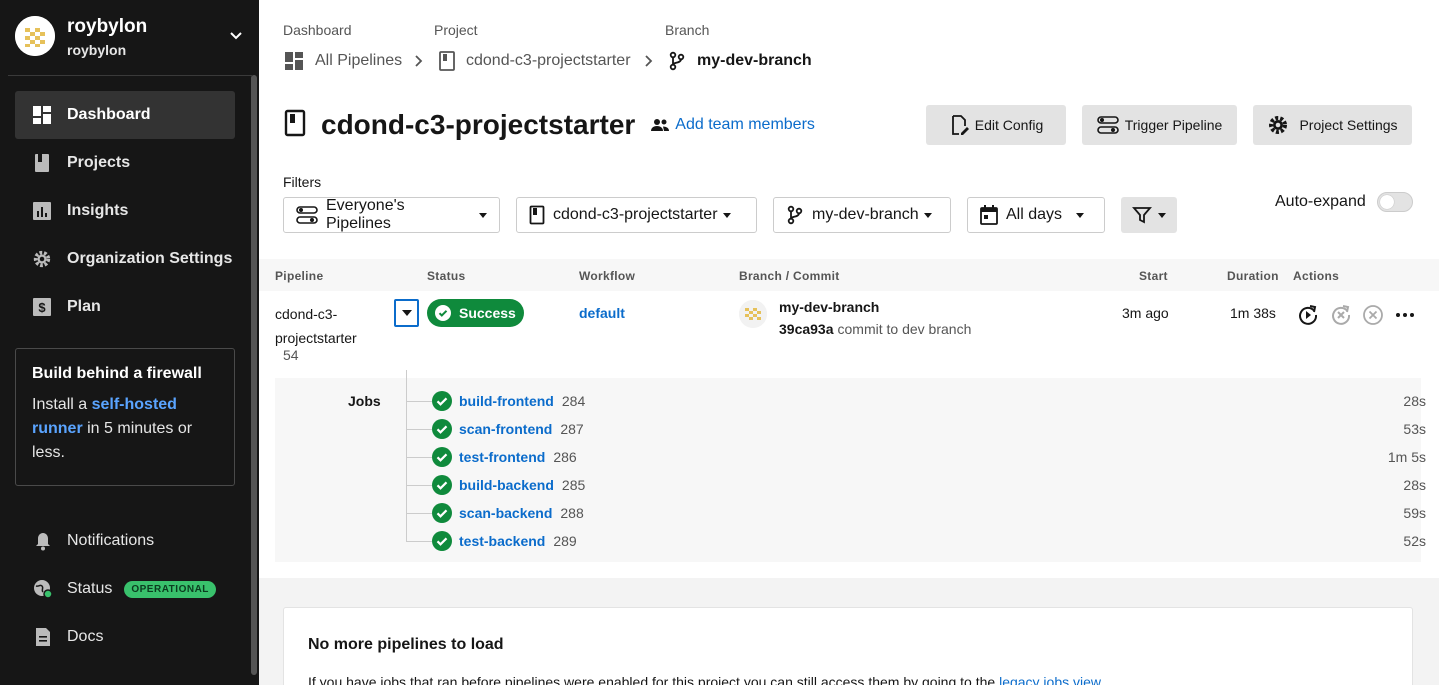 This screenshot has height=685, width=1439. Describe the element at coordinates (1308, 315) in the screenshot. I see `rerun-icon` at that location.